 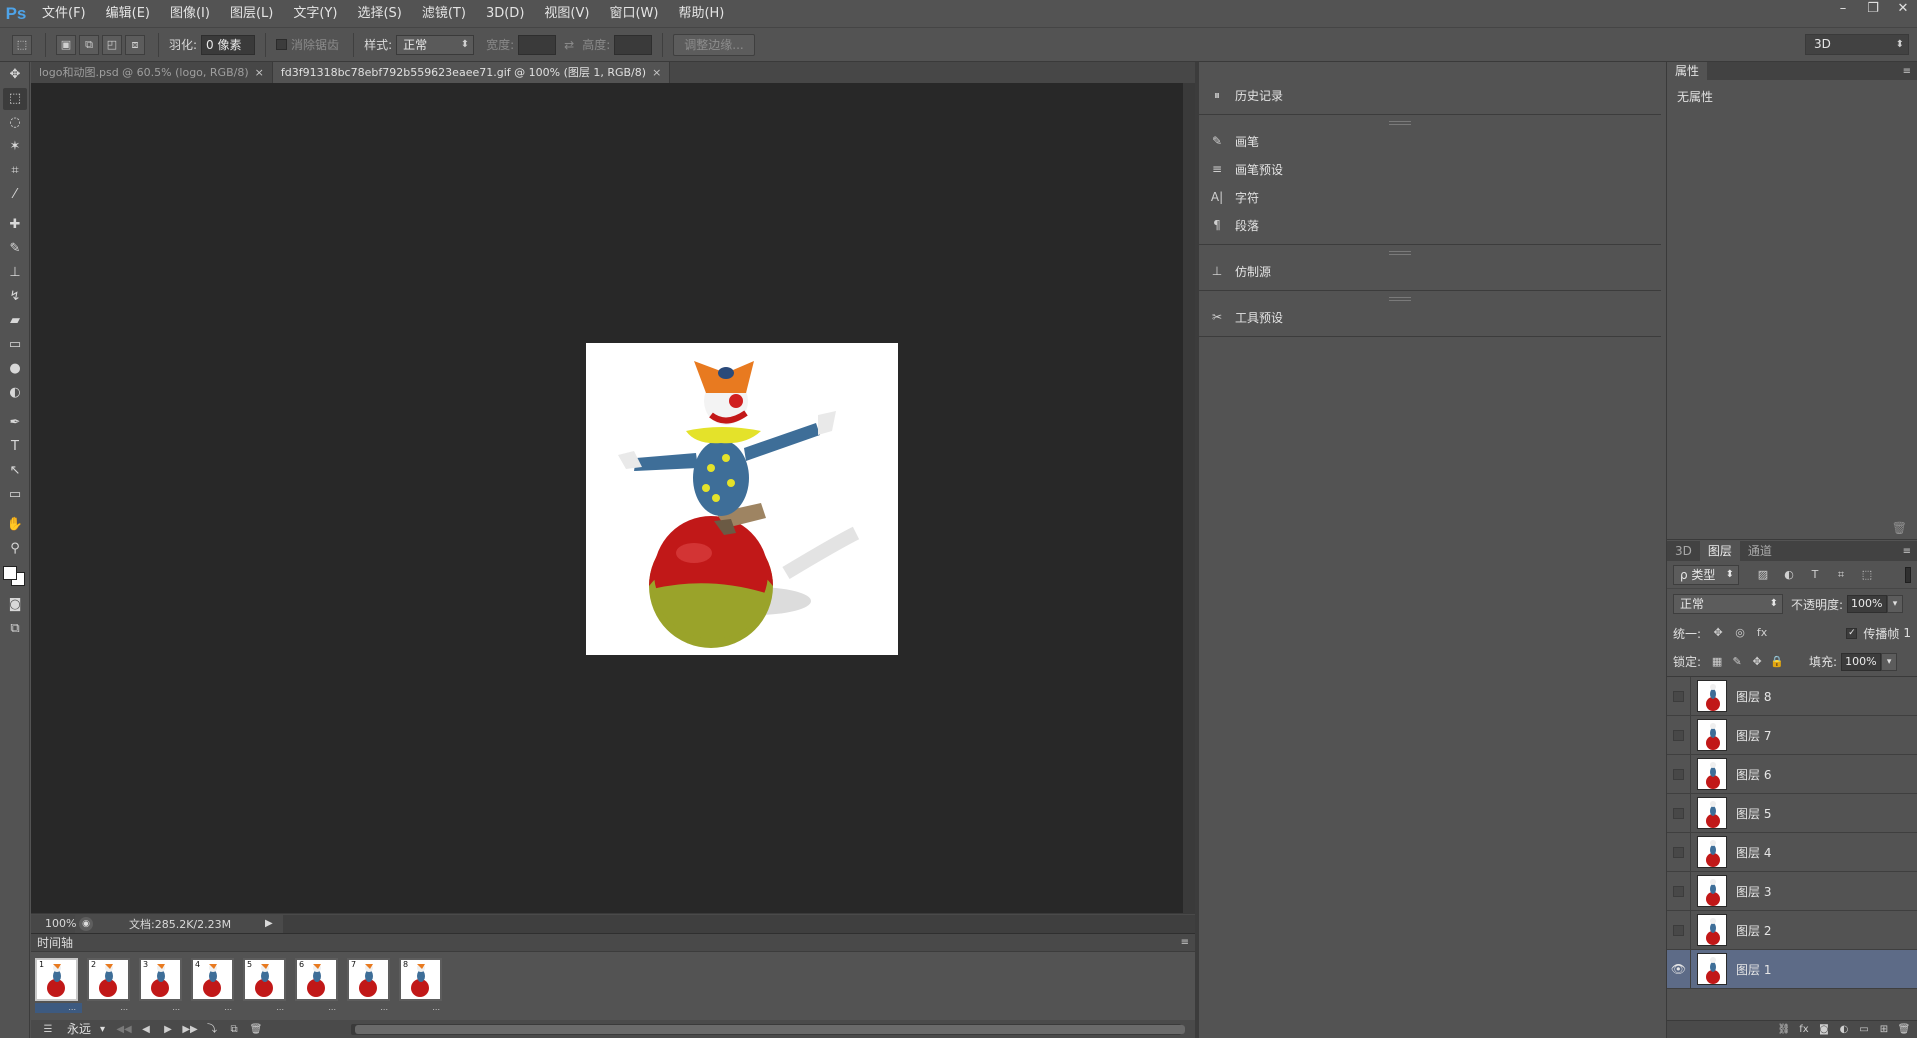 What do you see at coordinates (89, 44) in the screenshot?
I see `add-selection-icon: ⧉` at bounding box center [89, 44].